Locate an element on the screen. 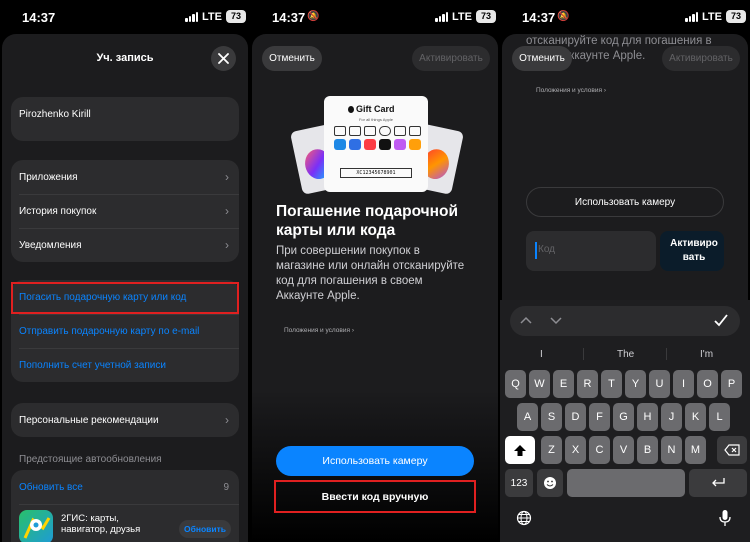 This screenshot has height=542, width=750. key: O is located at coordinates (707, 384).